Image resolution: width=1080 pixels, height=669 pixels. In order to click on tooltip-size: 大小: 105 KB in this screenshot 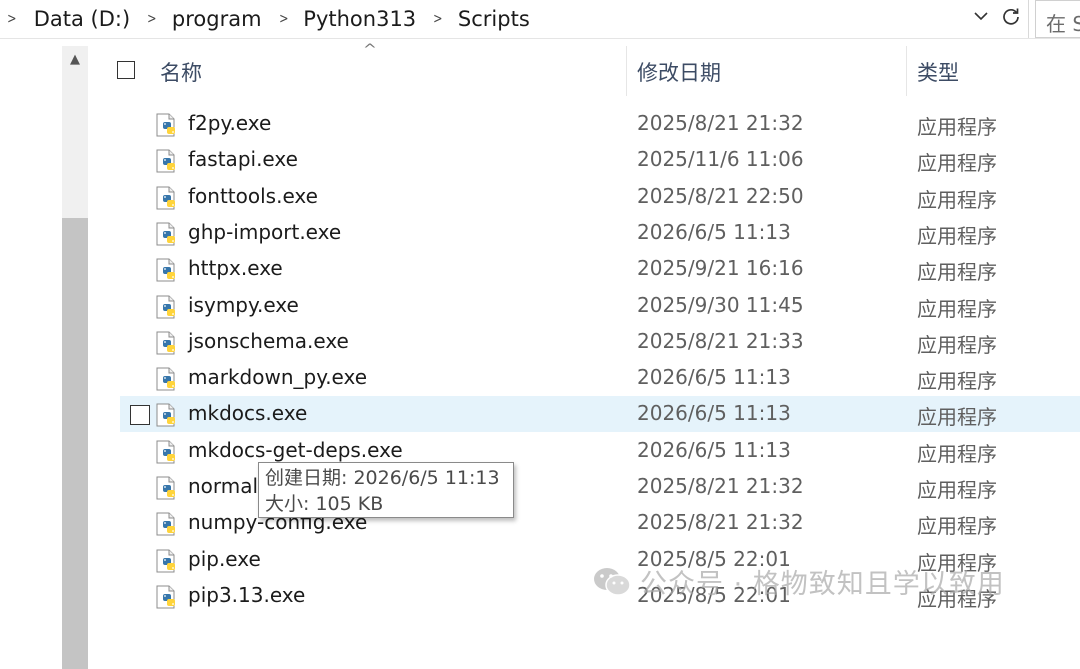, I will do `click(324, 504)`.